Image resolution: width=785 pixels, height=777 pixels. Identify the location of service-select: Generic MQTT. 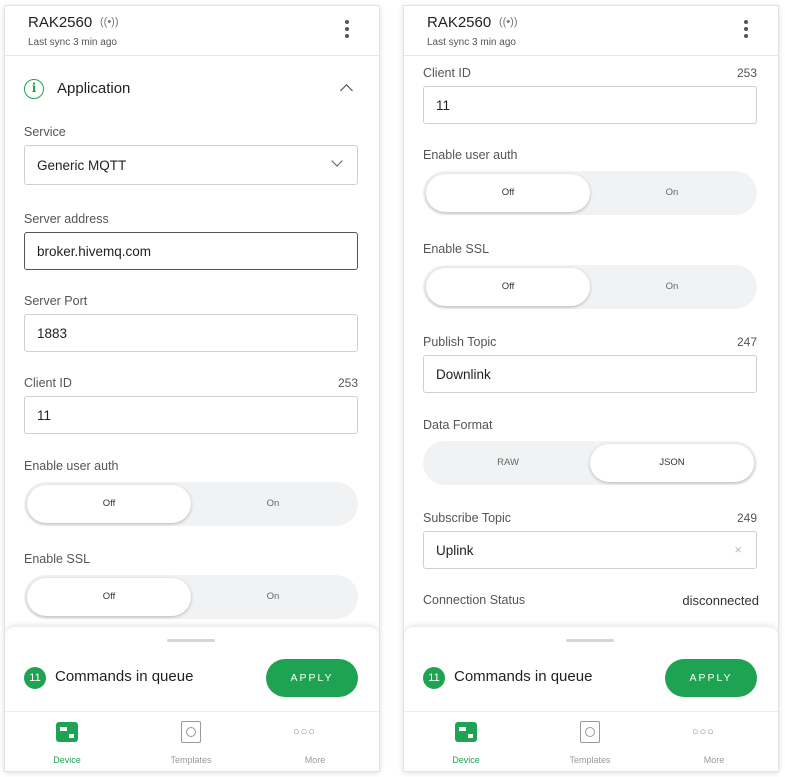
(191, 165).